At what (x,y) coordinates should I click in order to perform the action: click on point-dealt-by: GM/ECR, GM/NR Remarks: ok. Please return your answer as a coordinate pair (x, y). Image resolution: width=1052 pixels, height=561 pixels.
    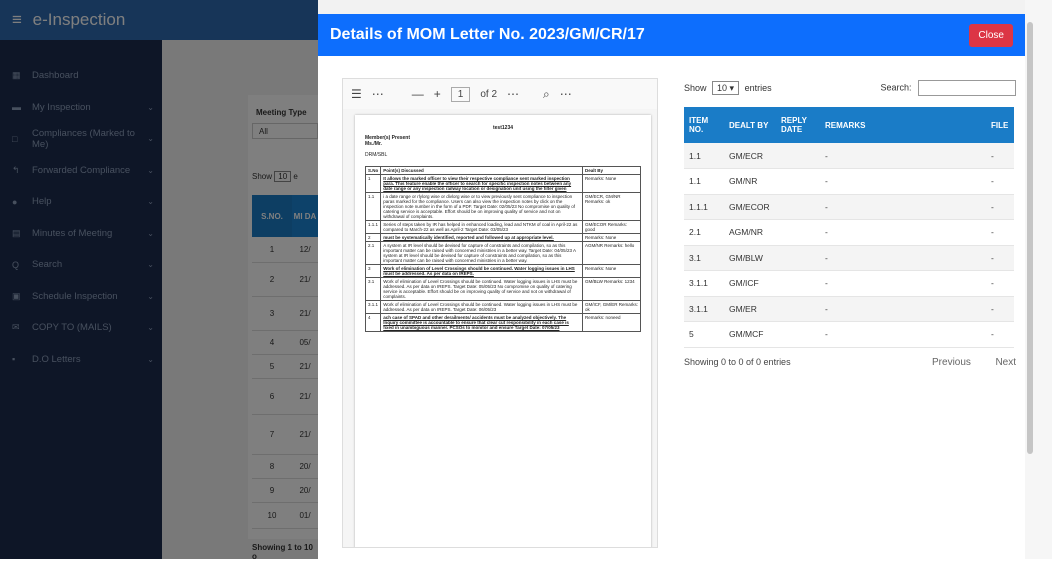
    Looking at the image, I should click on (611, 206).